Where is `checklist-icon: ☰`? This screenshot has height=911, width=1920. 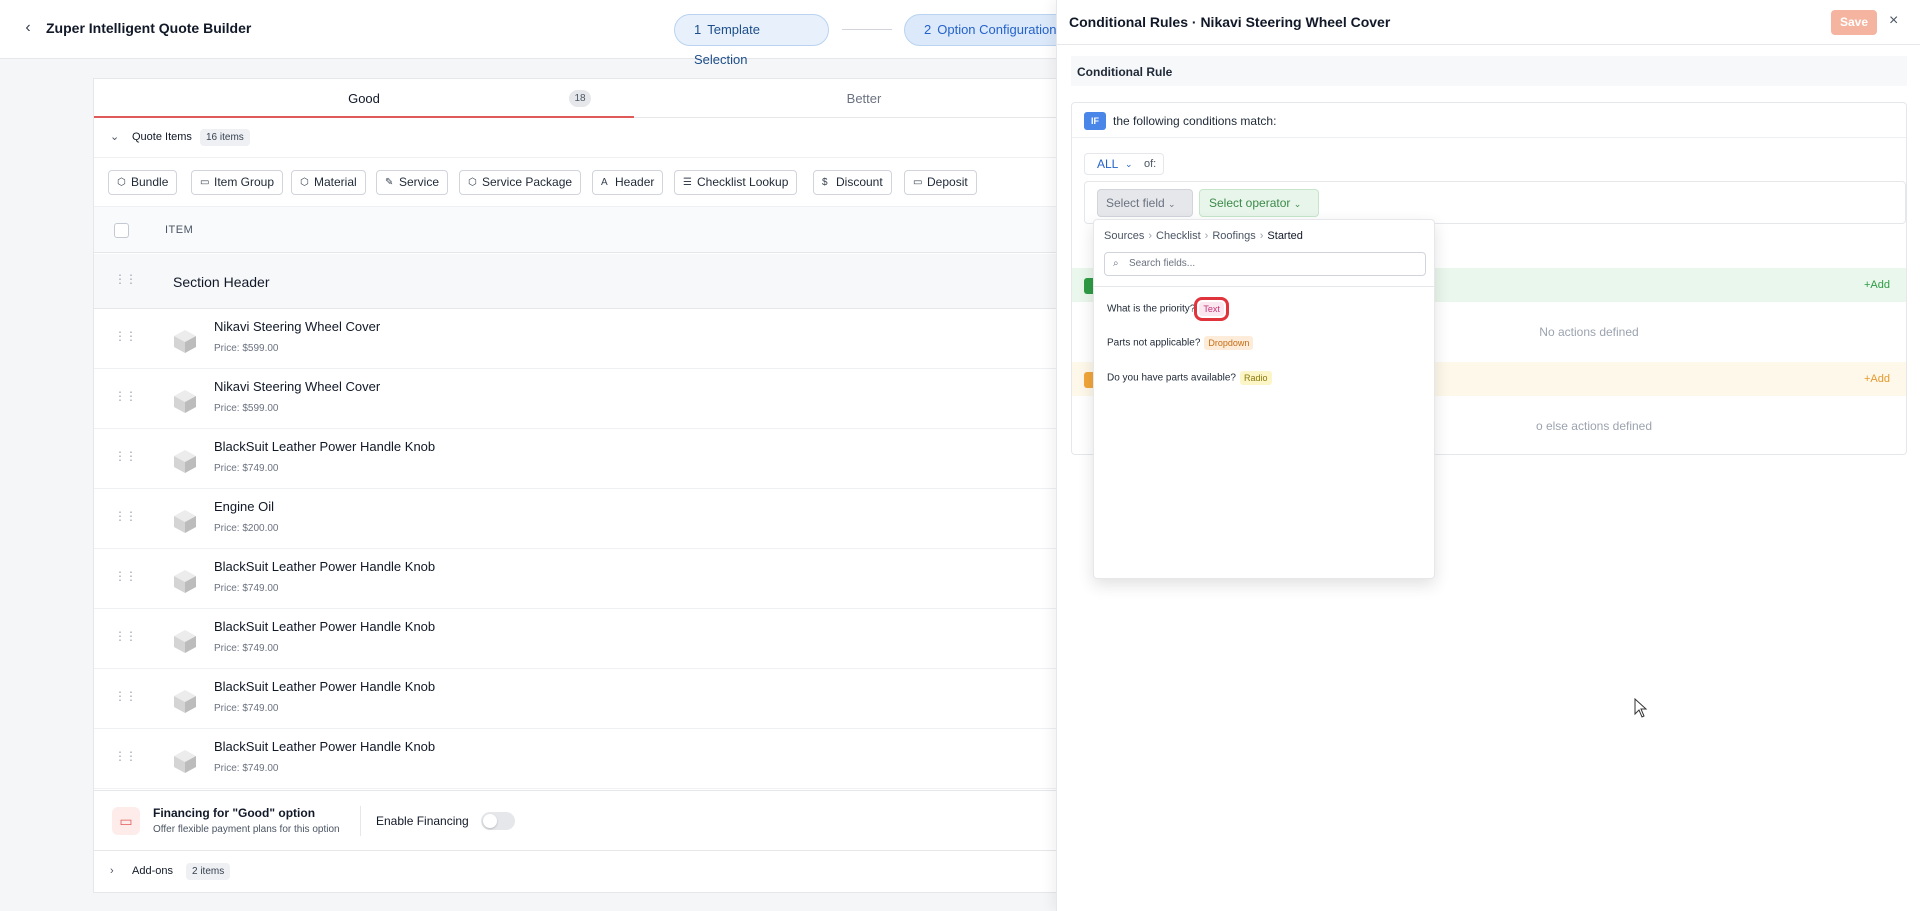
checklist-icon: ☰ is located at coordinates (687, 182).